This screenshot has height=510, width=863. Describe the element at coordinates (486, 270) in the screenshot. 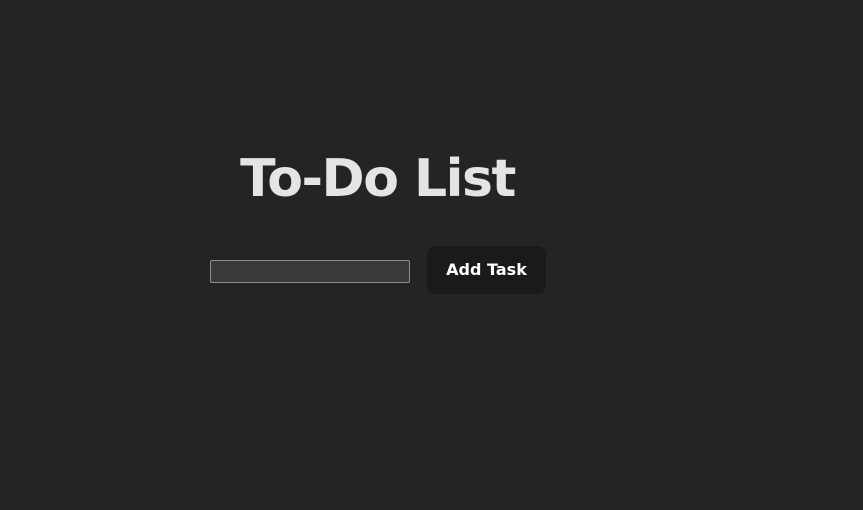

I see `add-task-button: Add Task` at that location.